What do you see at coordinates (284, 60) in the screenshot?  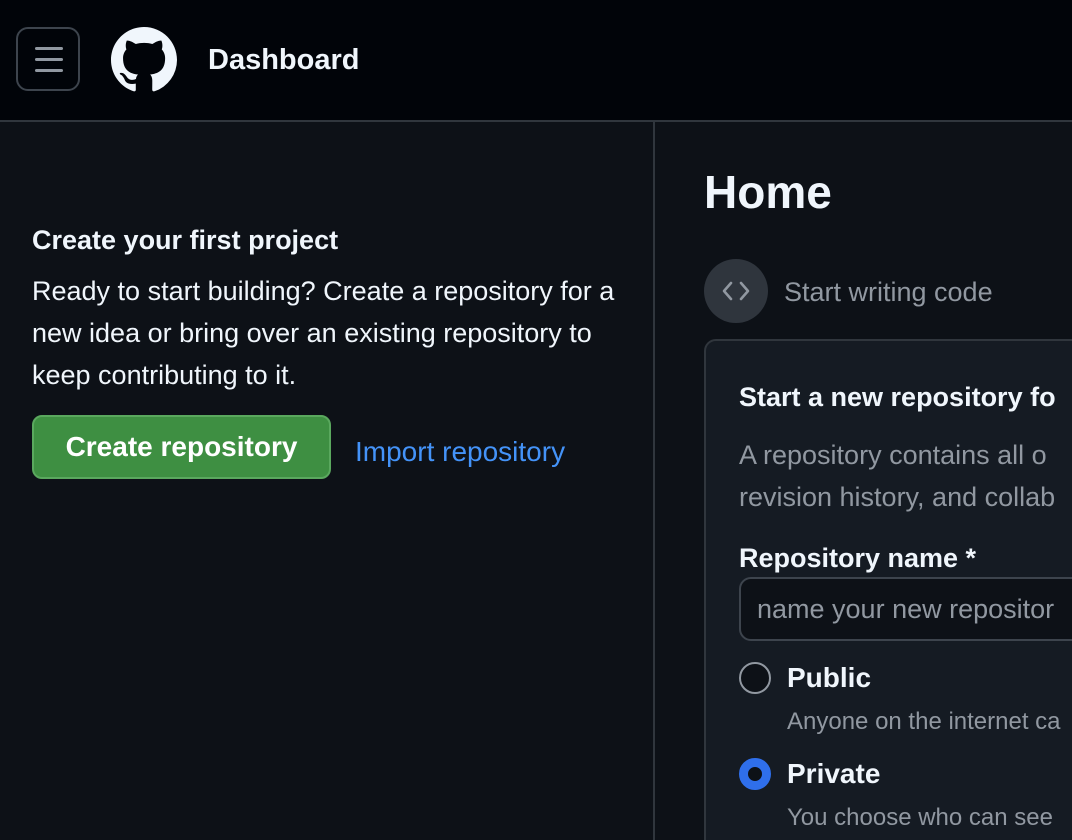 I see `page-title: Dashboard` at bounding box center [284, 60].